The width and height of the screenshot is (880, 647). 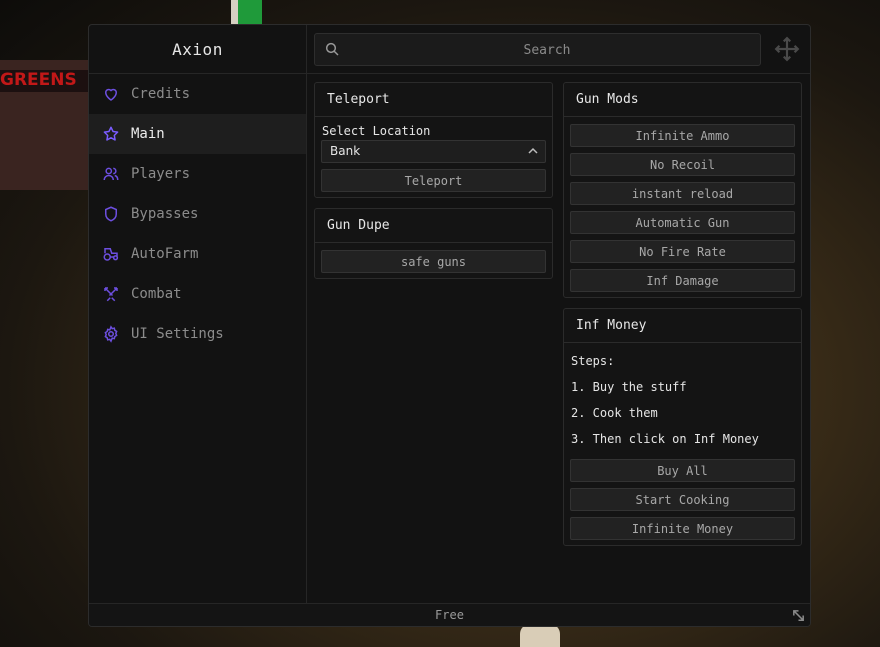 I want to click on footer-text: Free, so click(x=449, y=615).